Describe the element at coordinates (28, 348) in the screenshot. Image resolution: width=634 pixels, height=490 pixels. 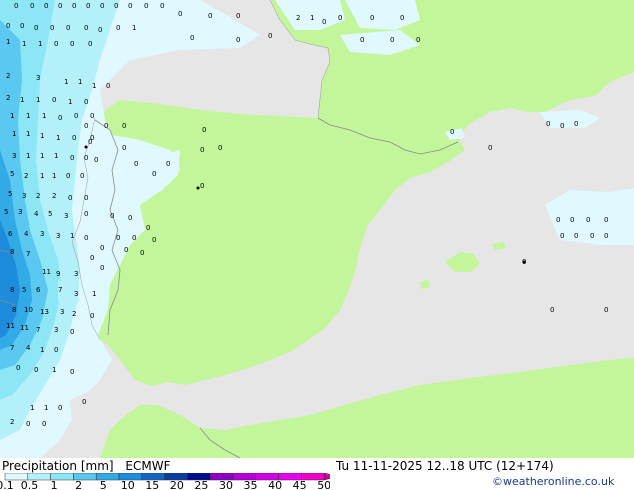
I see `precip-value: 4` at that location.